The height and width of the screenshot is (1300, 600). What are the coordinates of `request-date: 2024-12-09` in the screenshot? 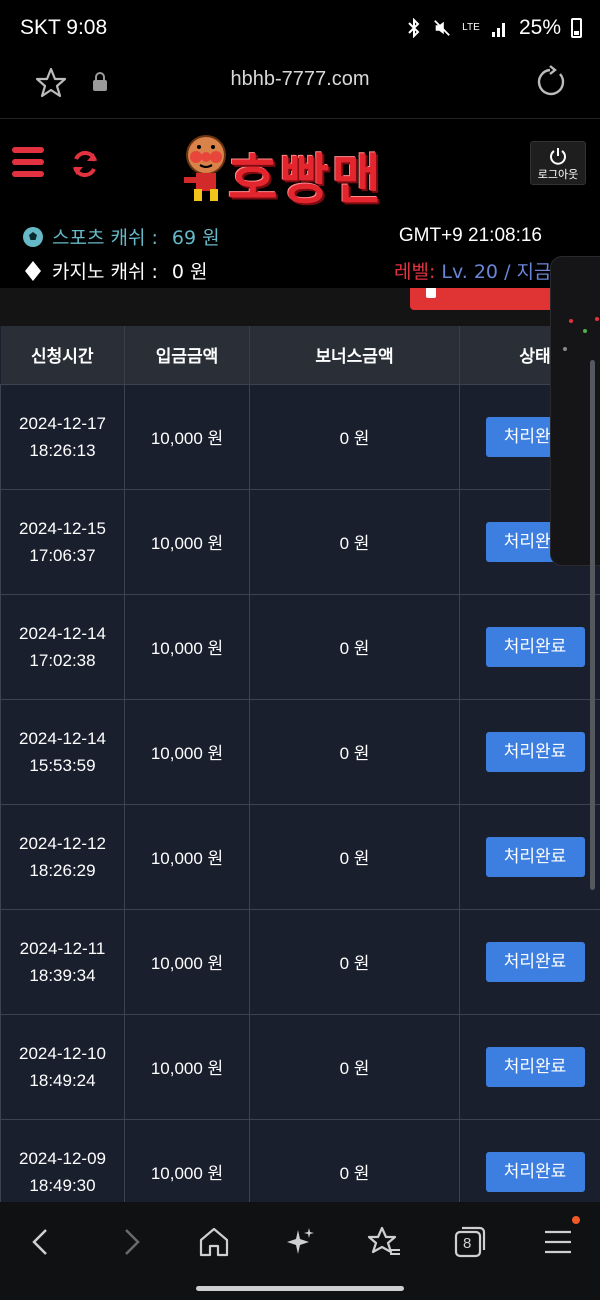 It's located at (62, 1158).